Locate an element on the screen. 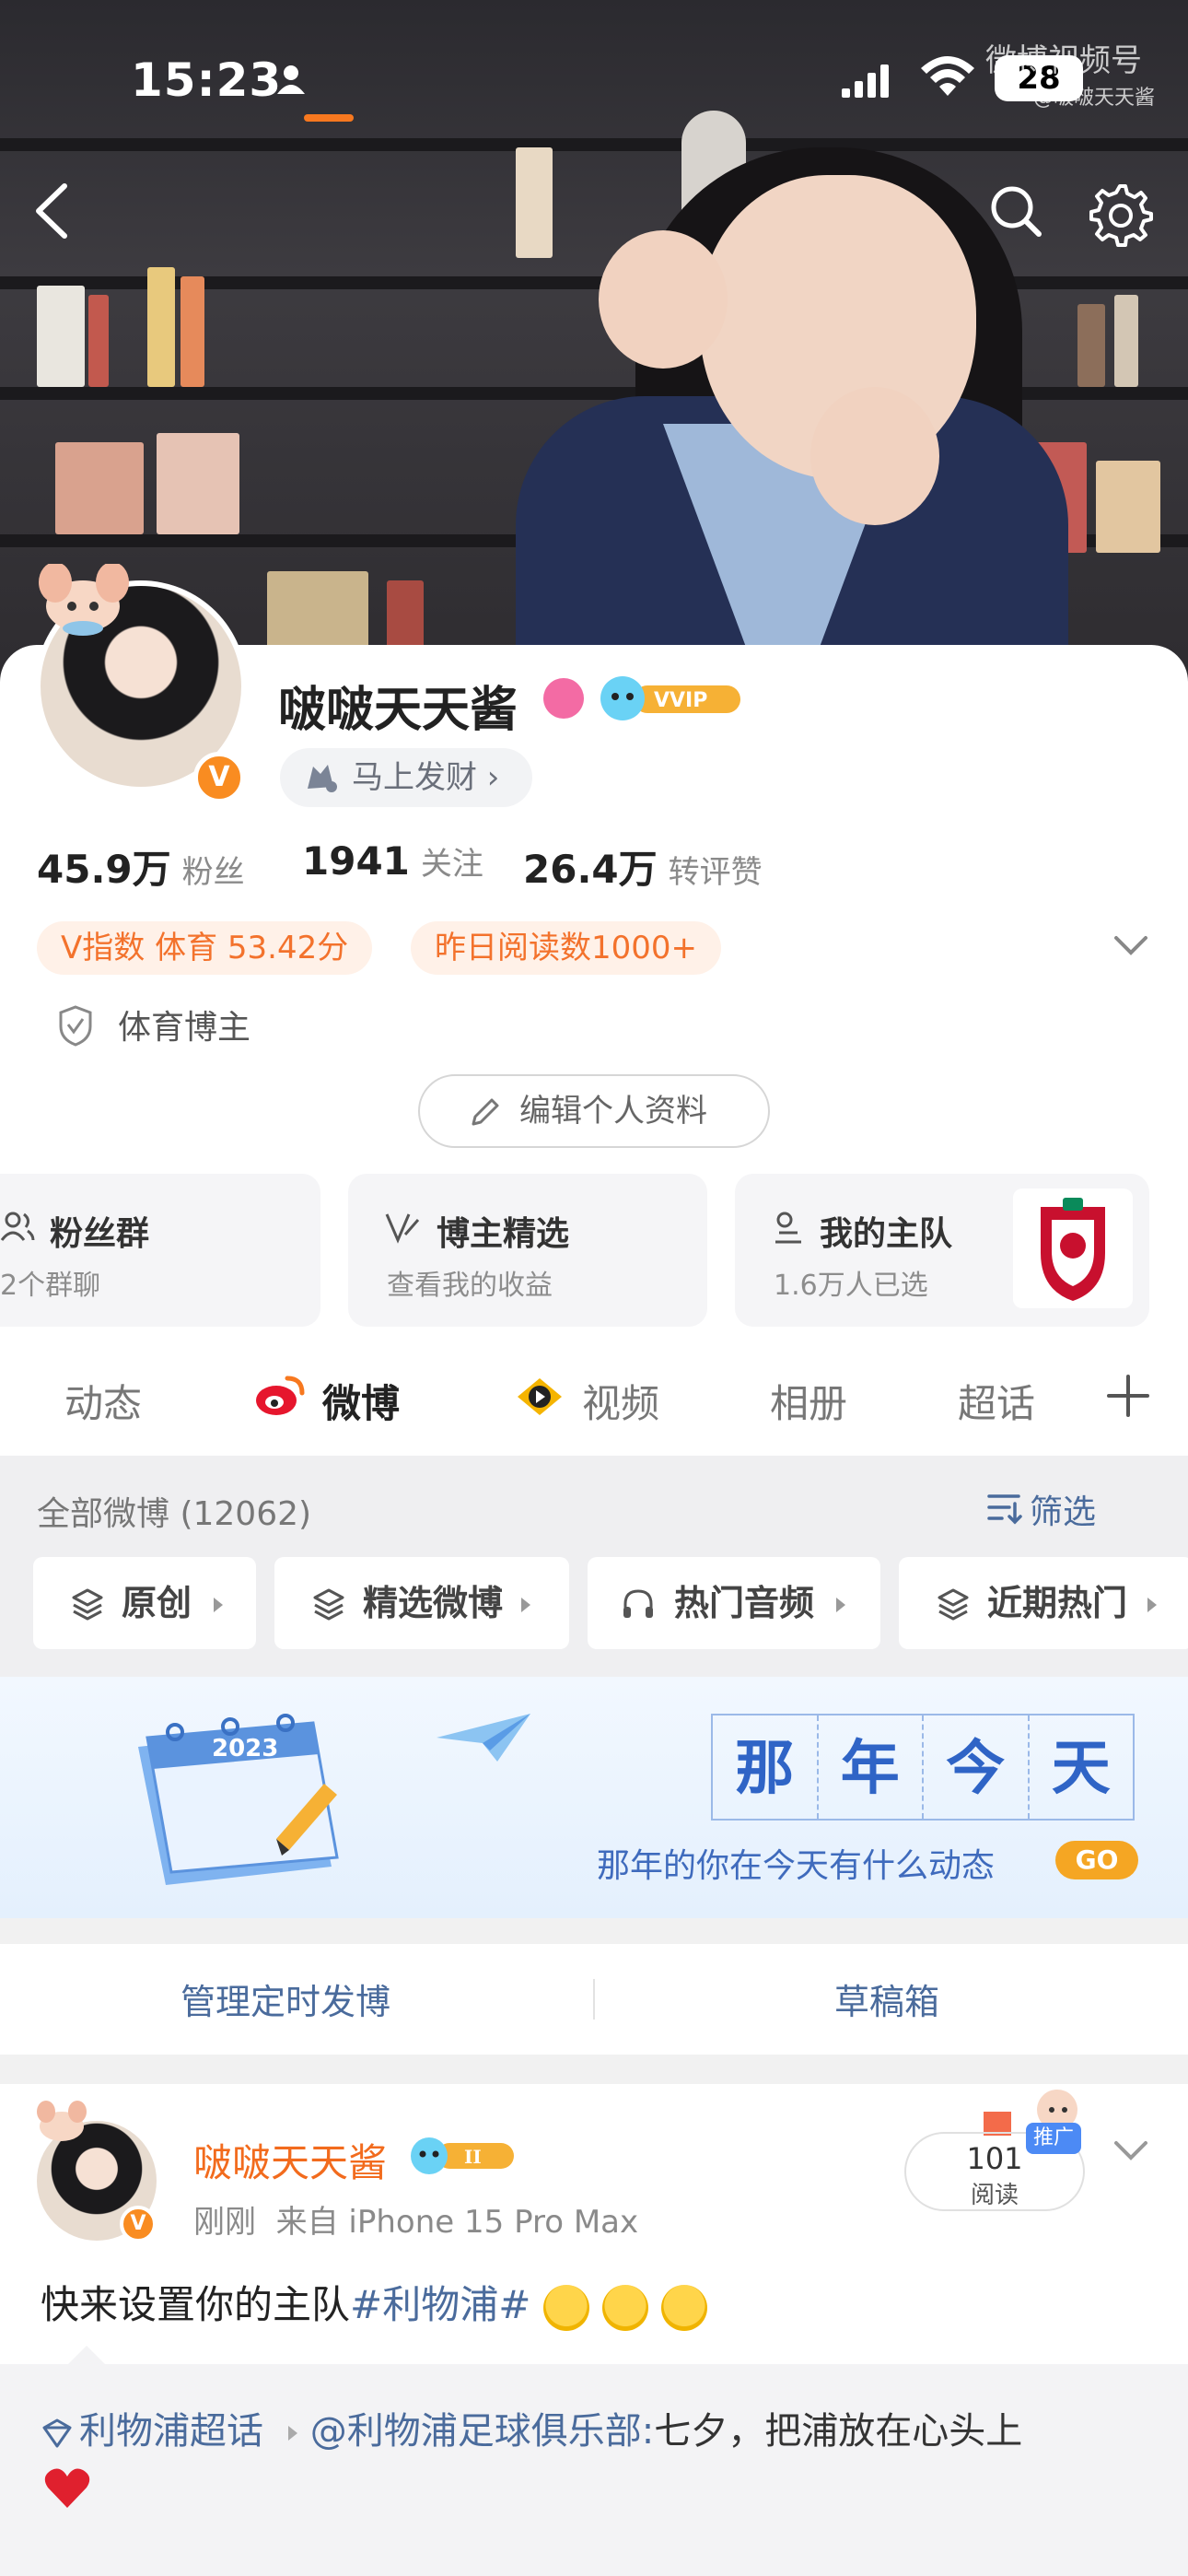 The image size is (1188, 2576). plus-icon is located at coordinates (1128, 1396).